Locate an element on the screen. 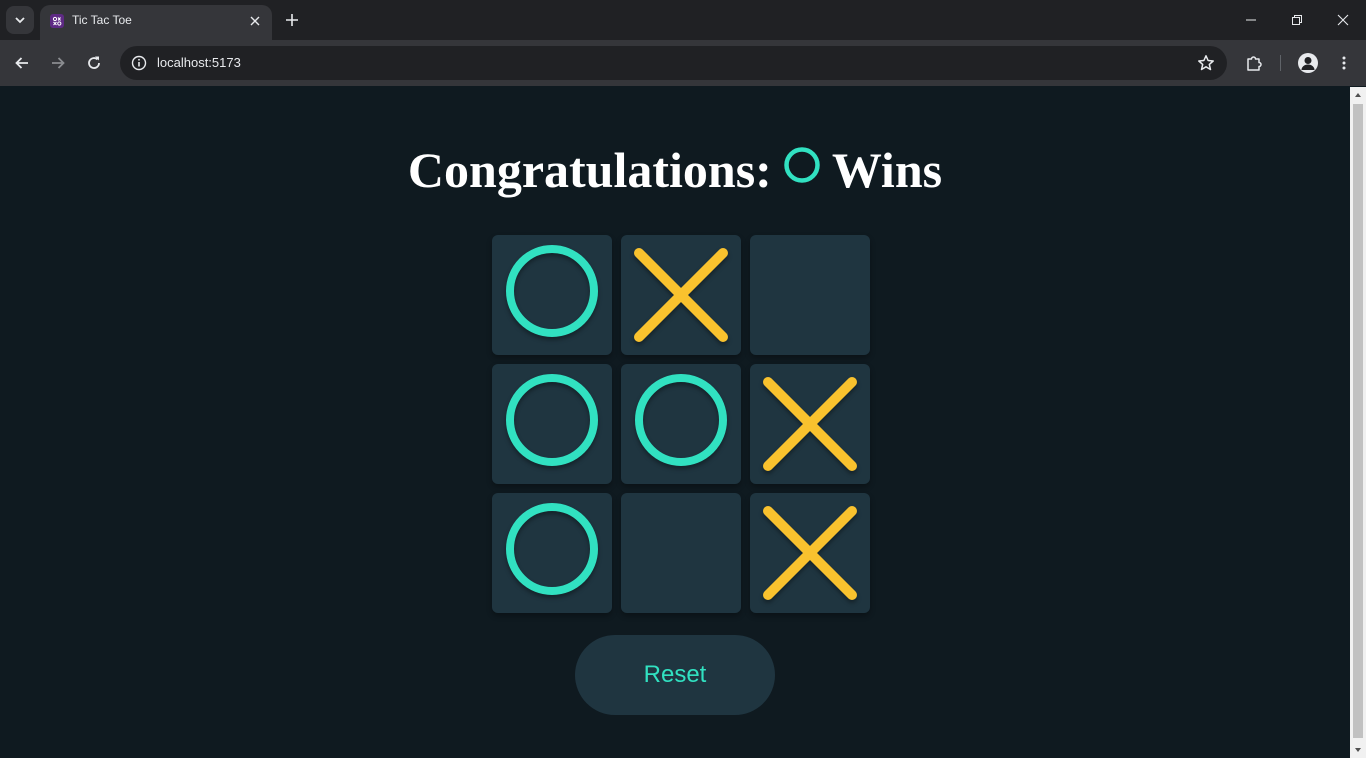 The width and height of the screenshot is (1366, 758). reload-icon is located at coordinates (94, 62).